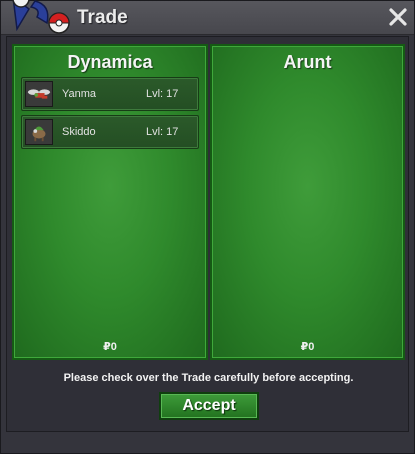  What do you see at coordinates (209, 406) in the screenshot?
I see `accept-button: Accept` at bounding box center [209, 406].